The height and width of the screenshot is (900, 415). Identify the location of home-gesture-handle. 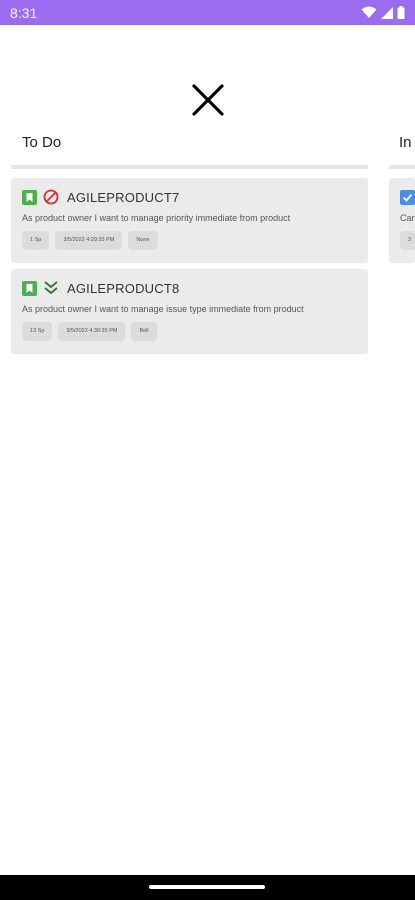
(207, 887).